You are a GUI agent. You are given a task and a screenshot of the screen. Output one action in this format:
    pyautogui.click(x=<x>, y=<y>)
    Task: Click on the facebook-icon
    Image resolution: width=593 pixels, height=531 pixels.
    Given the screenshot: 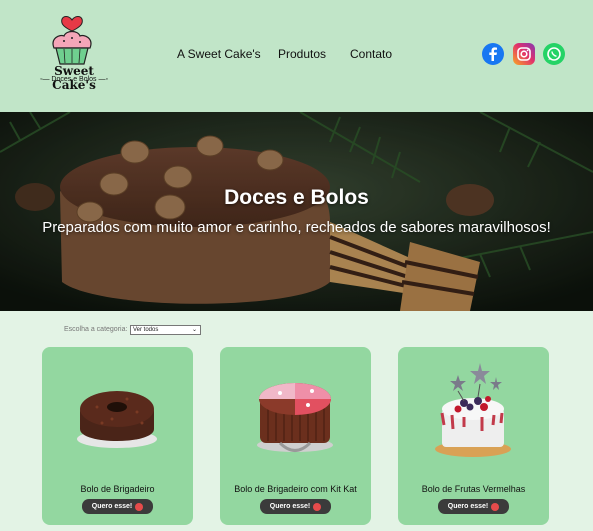 What is the action you would take?
    pyautogui.click(x=493, y=54)
    